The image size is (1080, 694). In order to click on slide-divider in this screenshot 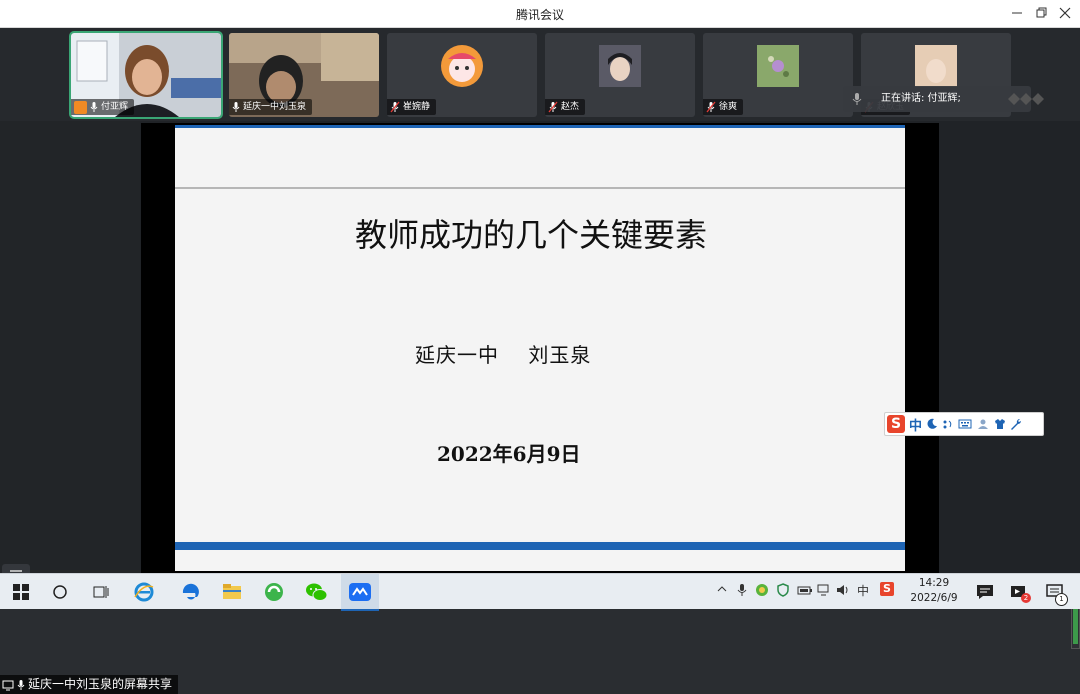, I will do `click(540, 188)`.